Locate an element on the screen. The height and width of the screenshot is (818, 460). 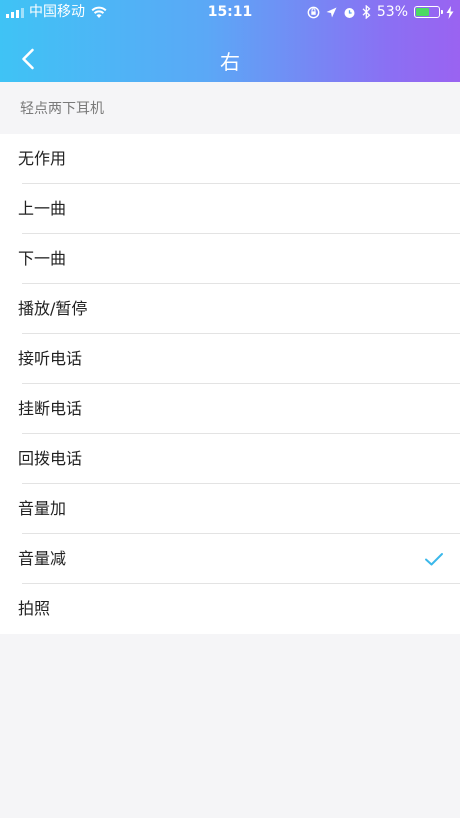
bluetooth-icon is located at coordinates (366, 12).